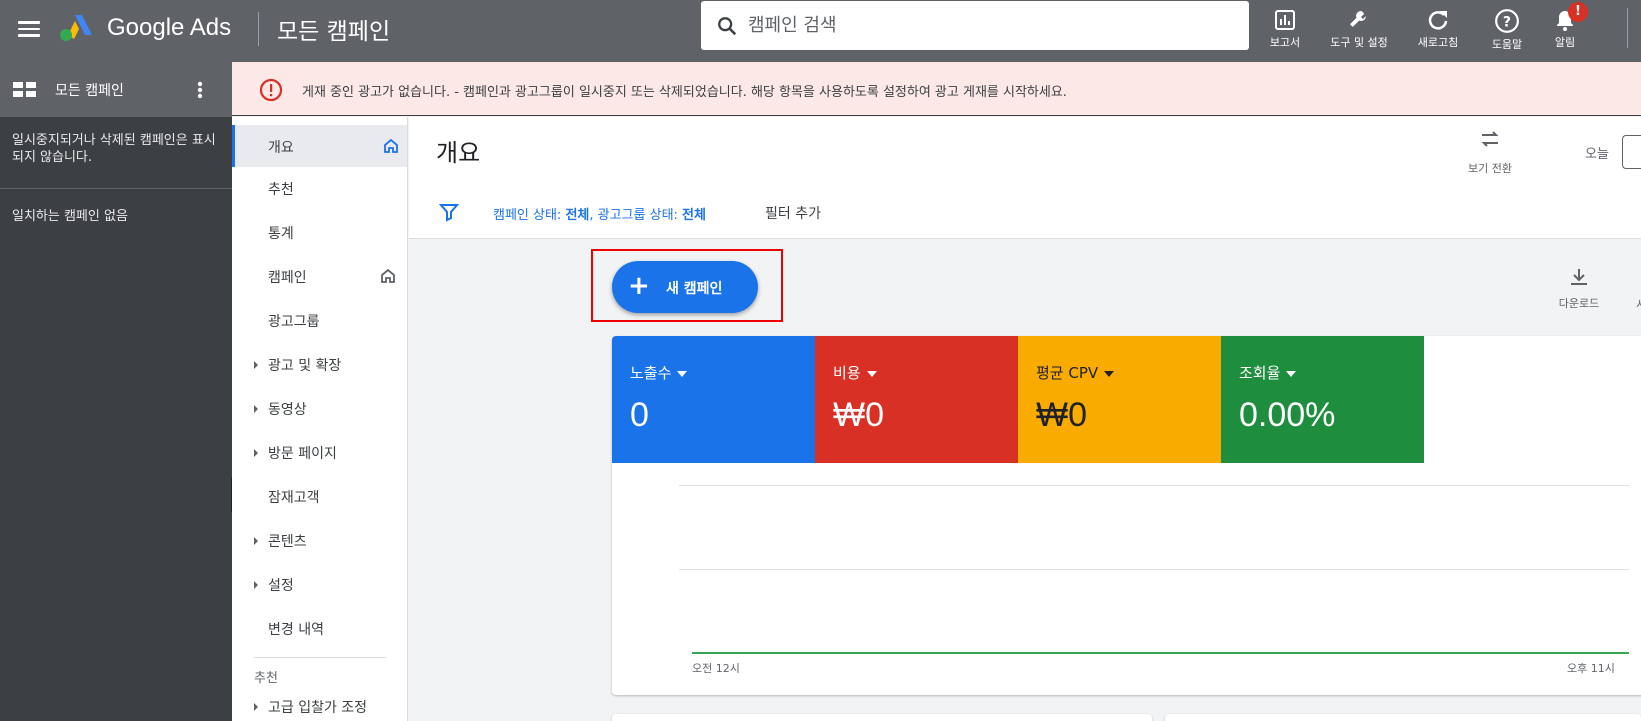 The height and width of the screenshot is (721, 1641). What do you see at coordinates (319, 628) in the screenshot?
I see `nav-item-change-history: 변경 내역` at bounding box center [319, 628].